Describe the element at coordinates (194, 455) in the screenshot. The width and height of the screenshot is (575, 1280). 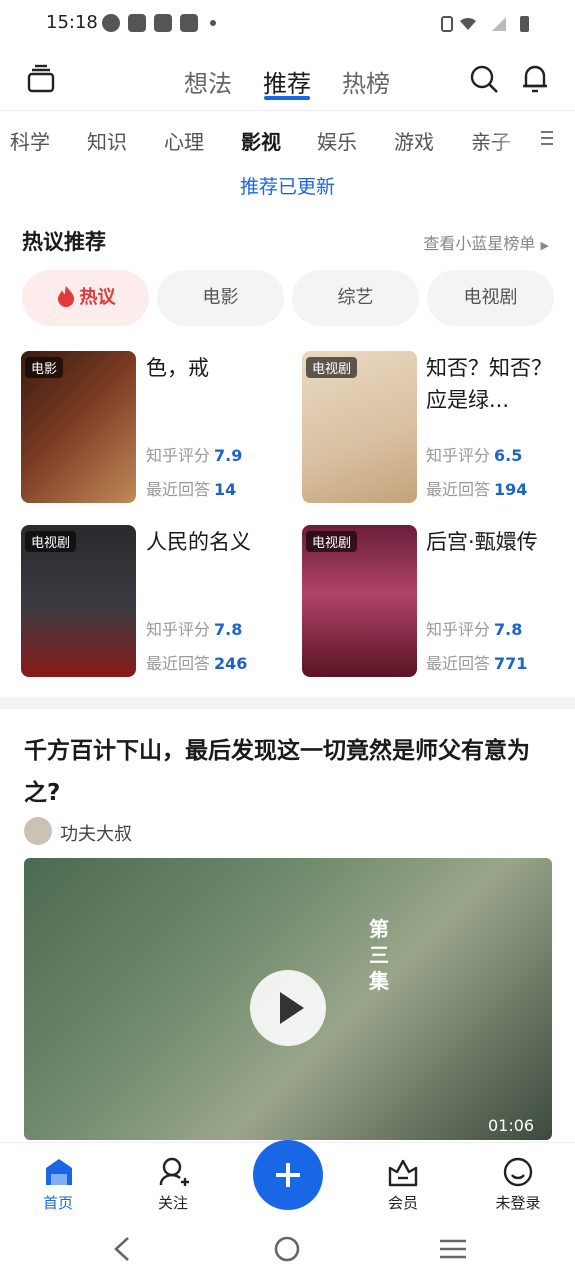
I see `card-rating: 知乎评分 7.9` at that location.